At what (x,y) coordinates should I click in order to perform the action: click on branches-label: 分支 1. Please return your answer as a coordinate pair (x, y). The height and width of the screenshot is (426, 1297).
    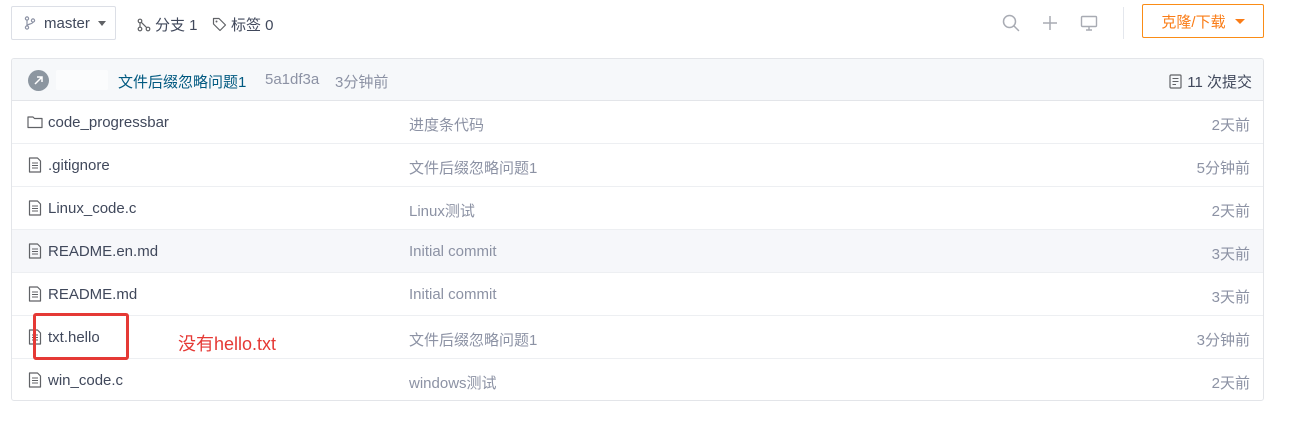
    Looking at the image, I should click on (176, 25).